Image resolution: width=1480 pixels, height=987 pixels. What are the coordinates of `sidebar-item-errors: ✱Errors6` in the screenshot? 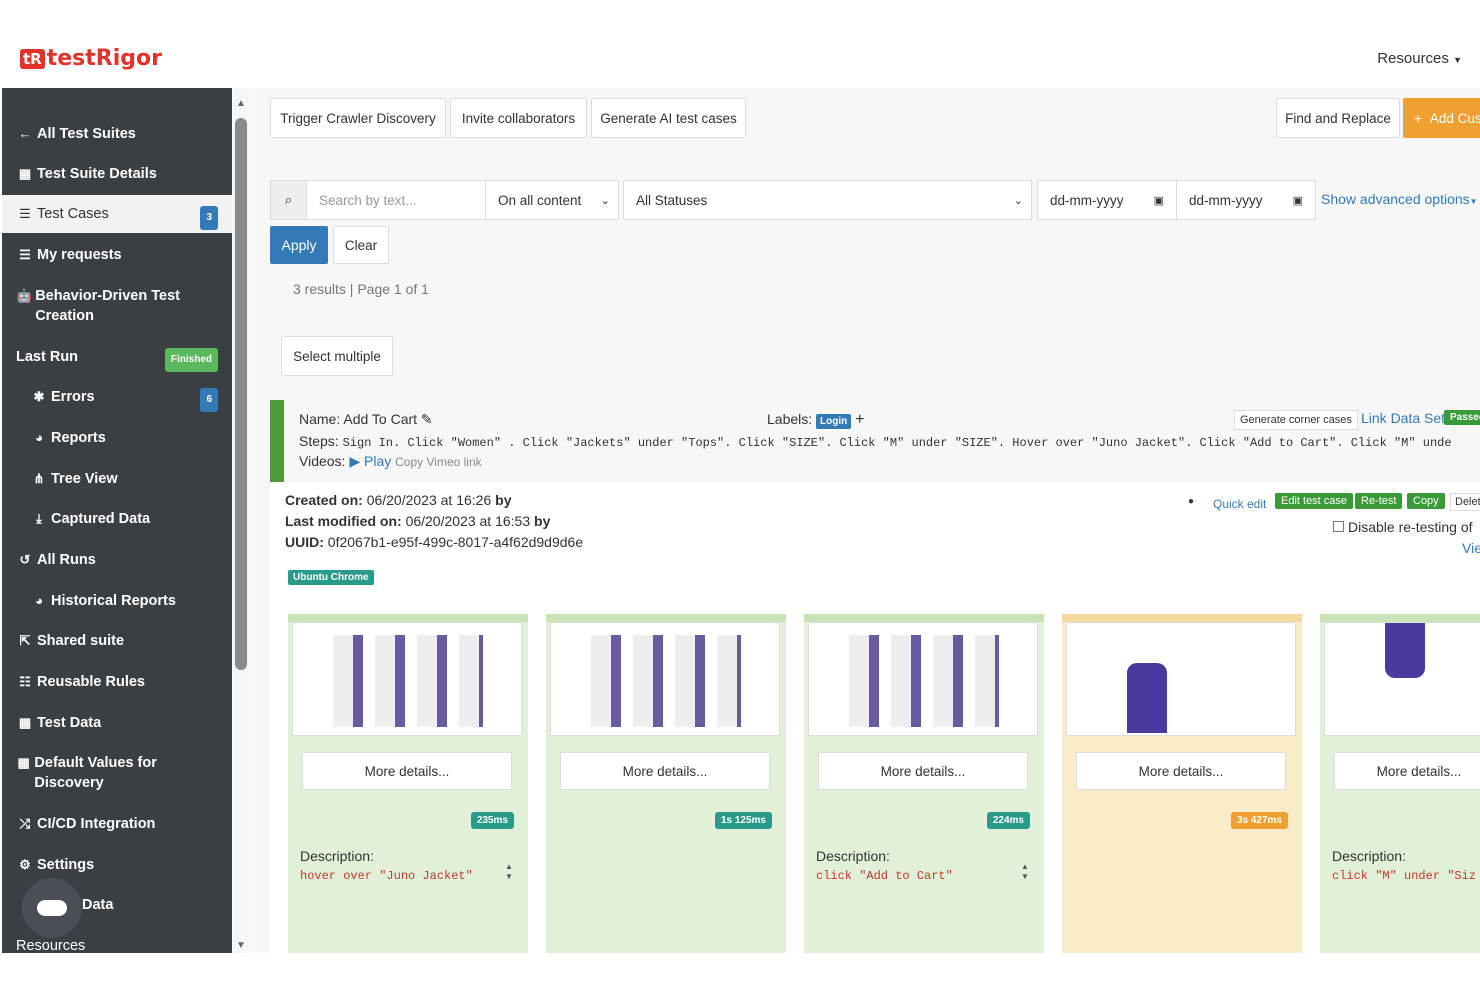 It's located at (117, 397).